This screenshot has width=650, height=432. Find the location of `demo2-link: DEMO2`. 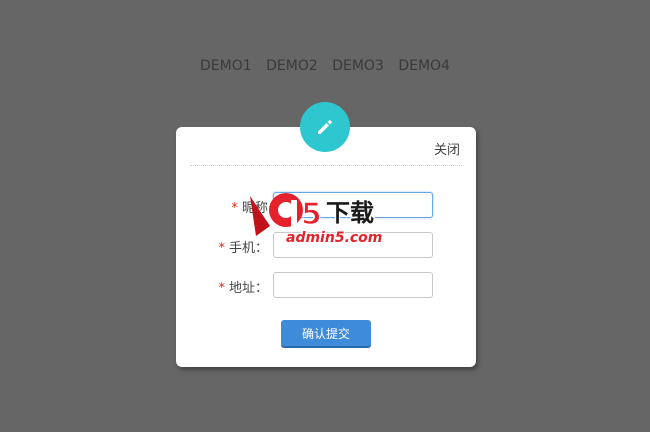

demo2-link: DEMO2 is located at coordinates (292, 66).